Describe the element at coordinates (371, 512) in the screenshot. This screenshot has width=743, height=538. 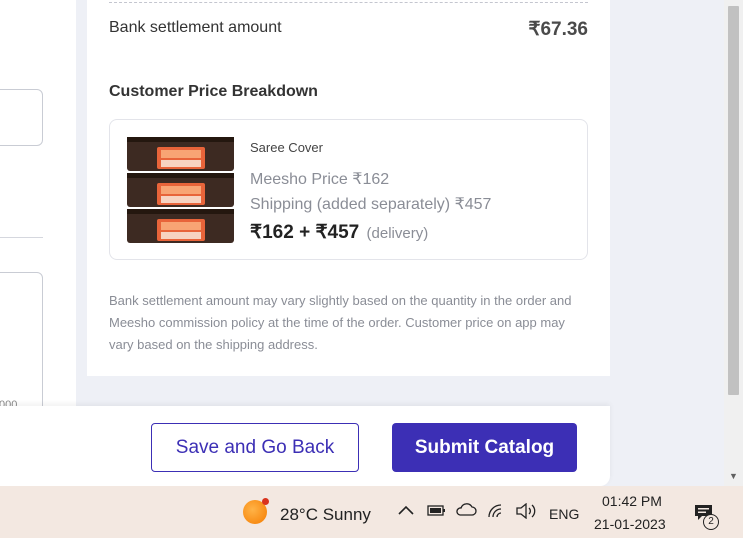
I see `windows-taskbar: 28°C Sunny ENG 01:42 PM 21-01-2023 2` at that location.